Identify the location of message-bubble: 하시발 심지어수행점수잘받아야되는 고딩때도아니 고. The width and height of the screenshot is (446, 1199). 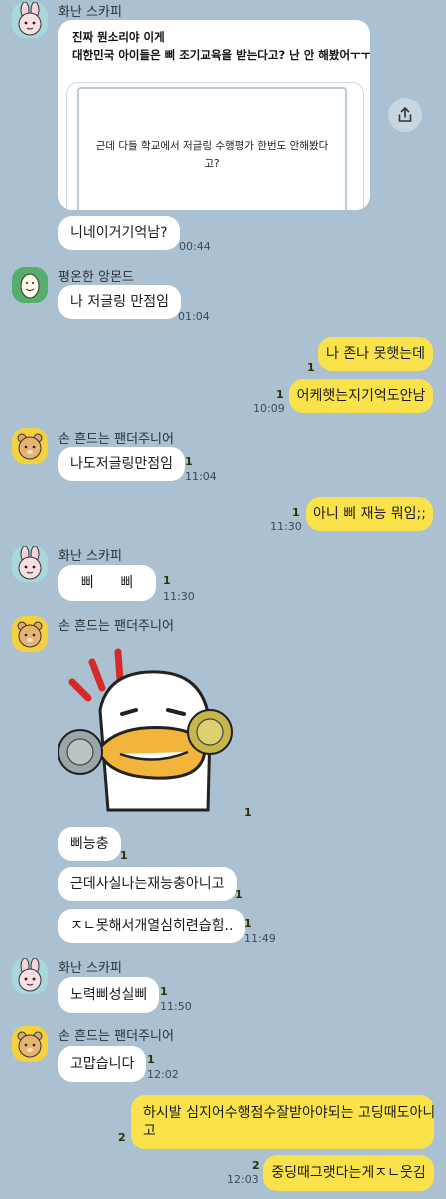
(283, 1122).